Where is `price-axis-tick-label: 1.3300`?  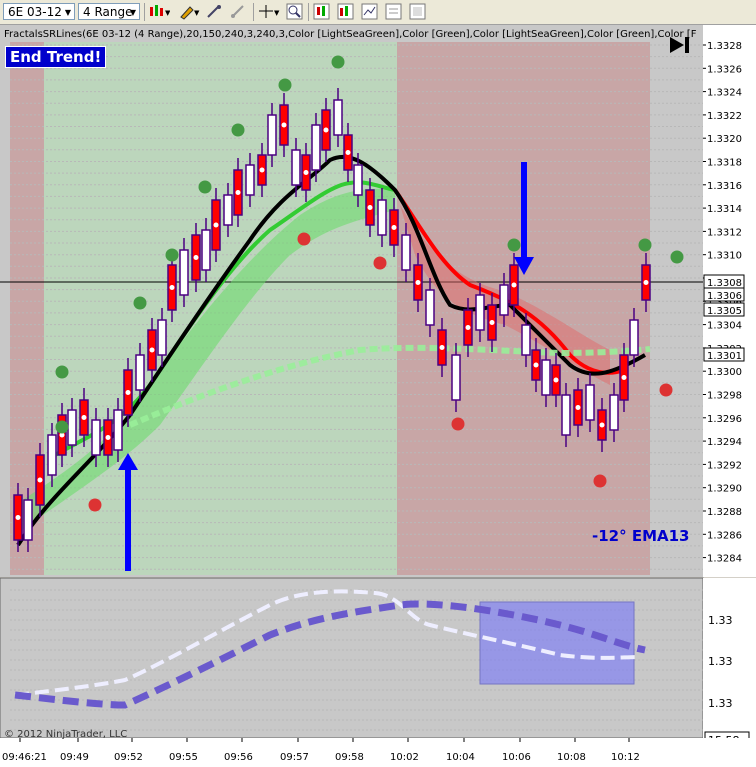
price-axis-tick-label: 1.3300 is located at coordinates (724, 372).